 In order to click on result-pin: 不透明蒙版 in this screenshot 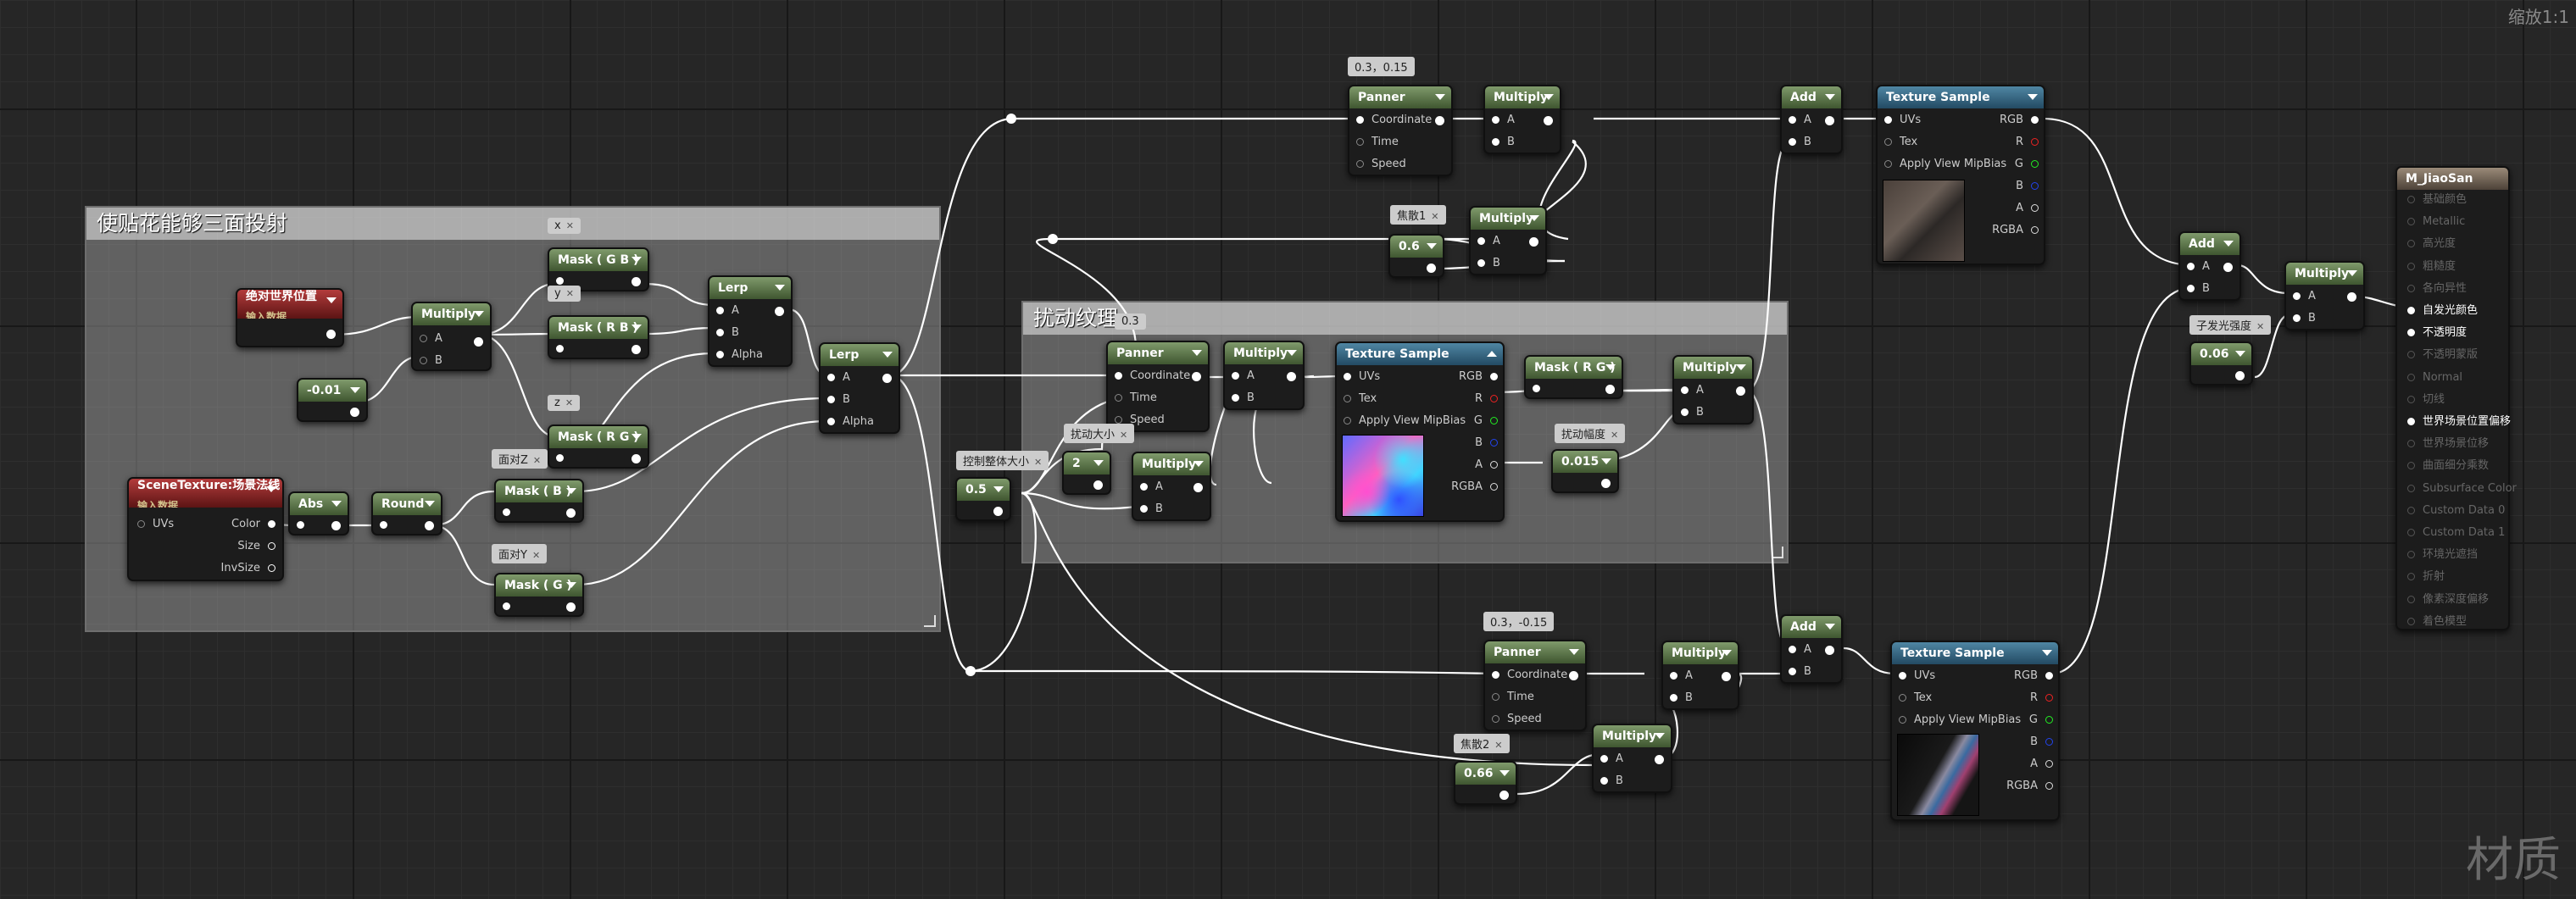, I will do `click(2442, 355)`.